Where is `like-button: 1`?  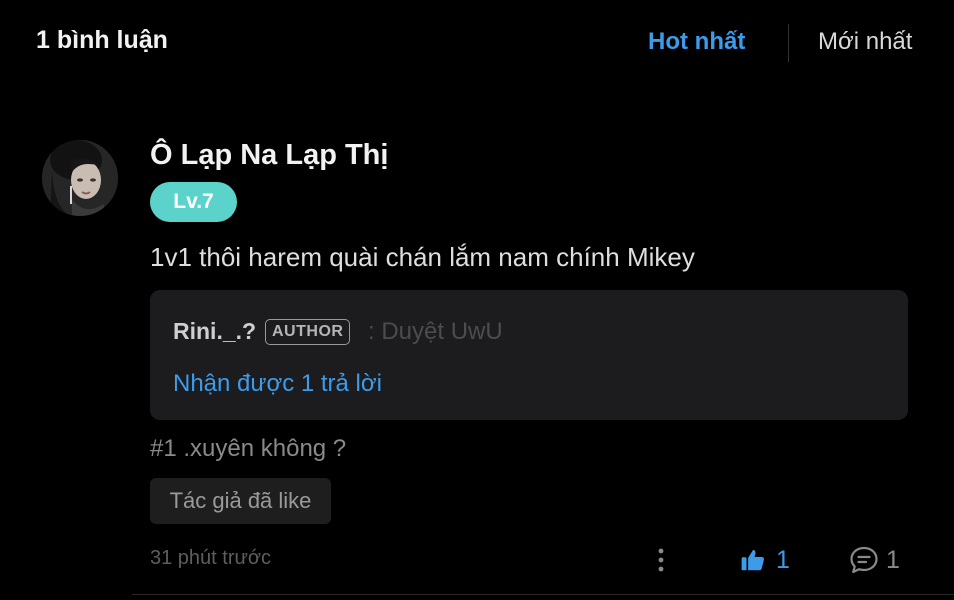 like-button: 1 is located at coordinates (765, 560).